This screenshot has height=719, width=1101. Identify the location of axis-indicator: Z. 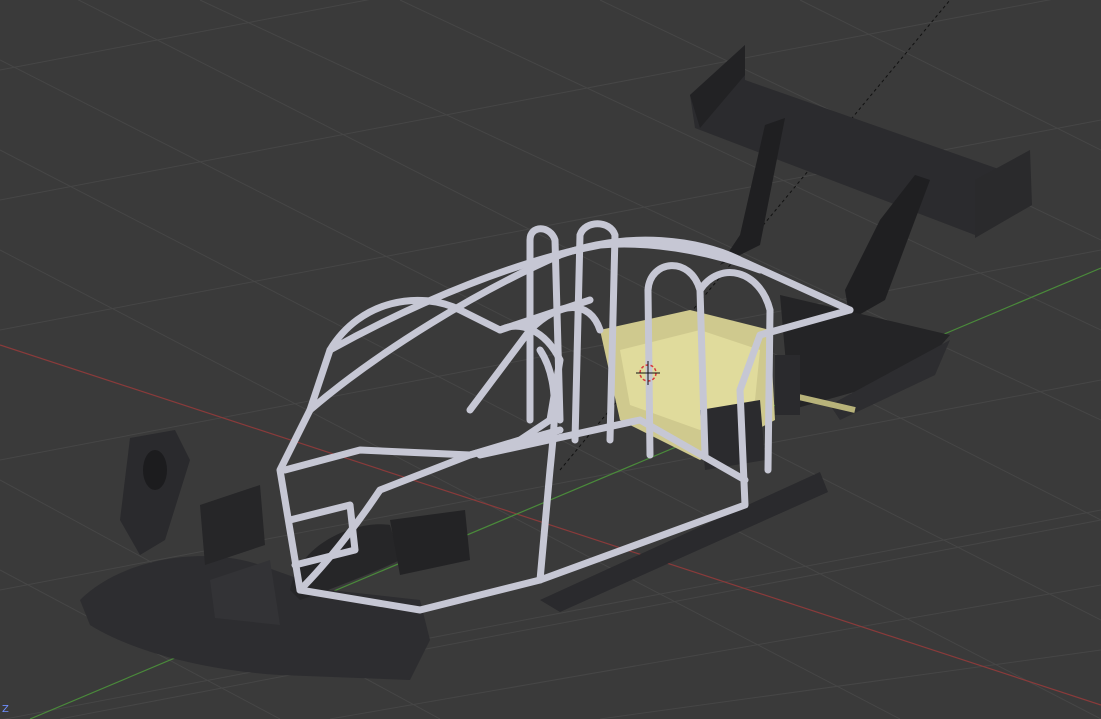
(5, 709).